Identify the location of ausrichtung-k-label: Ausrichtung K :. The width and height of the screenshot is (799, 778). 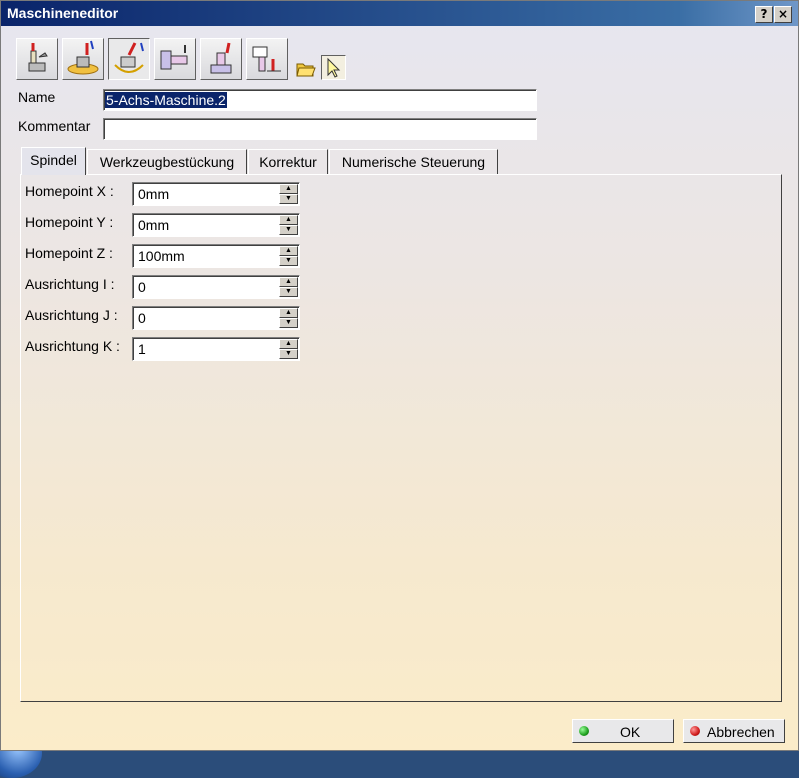
(72, 346).